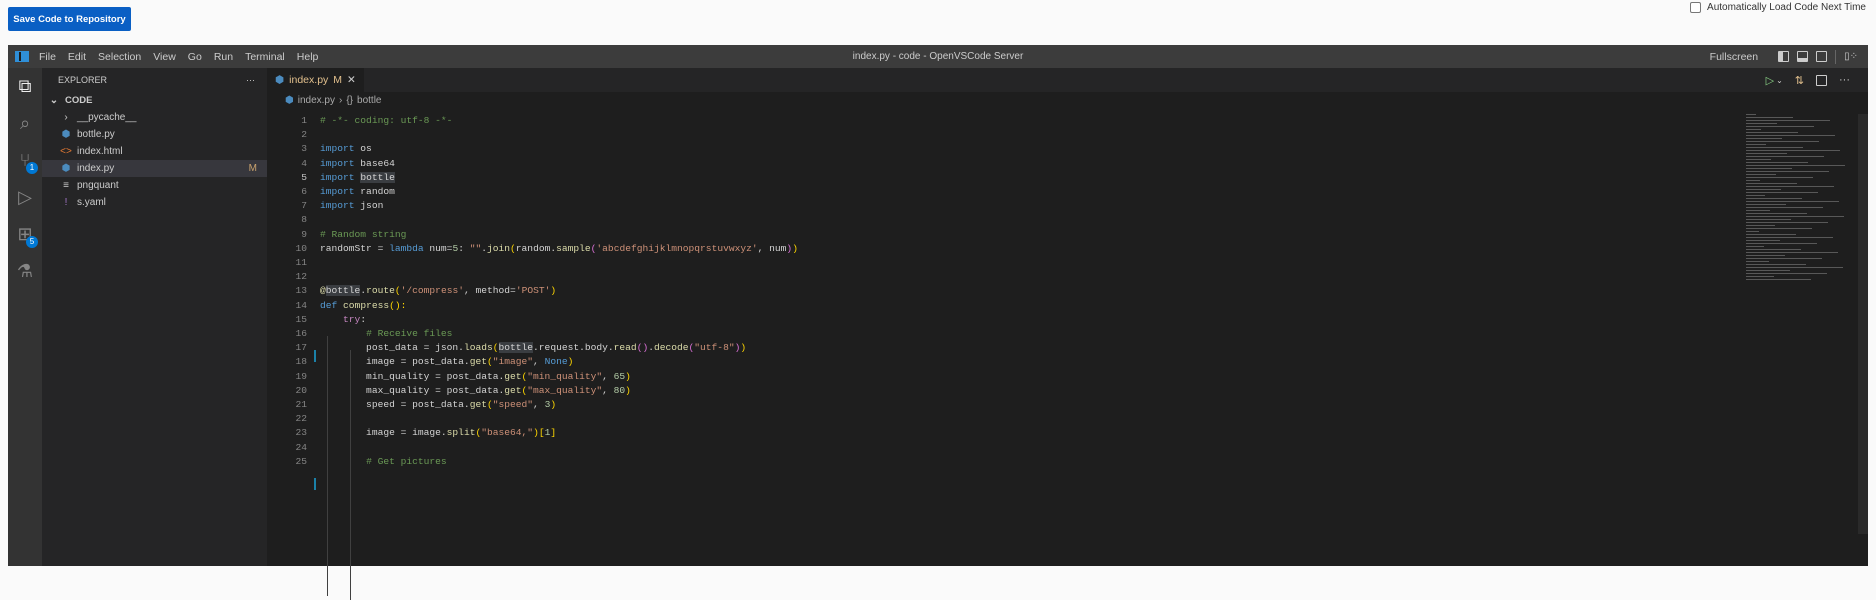 This screenshot has height=600, width=1876. What do you see at coordinates (301, 277) in the screenshot?
I see `line-number: 12` at bounding box center [301, 277].